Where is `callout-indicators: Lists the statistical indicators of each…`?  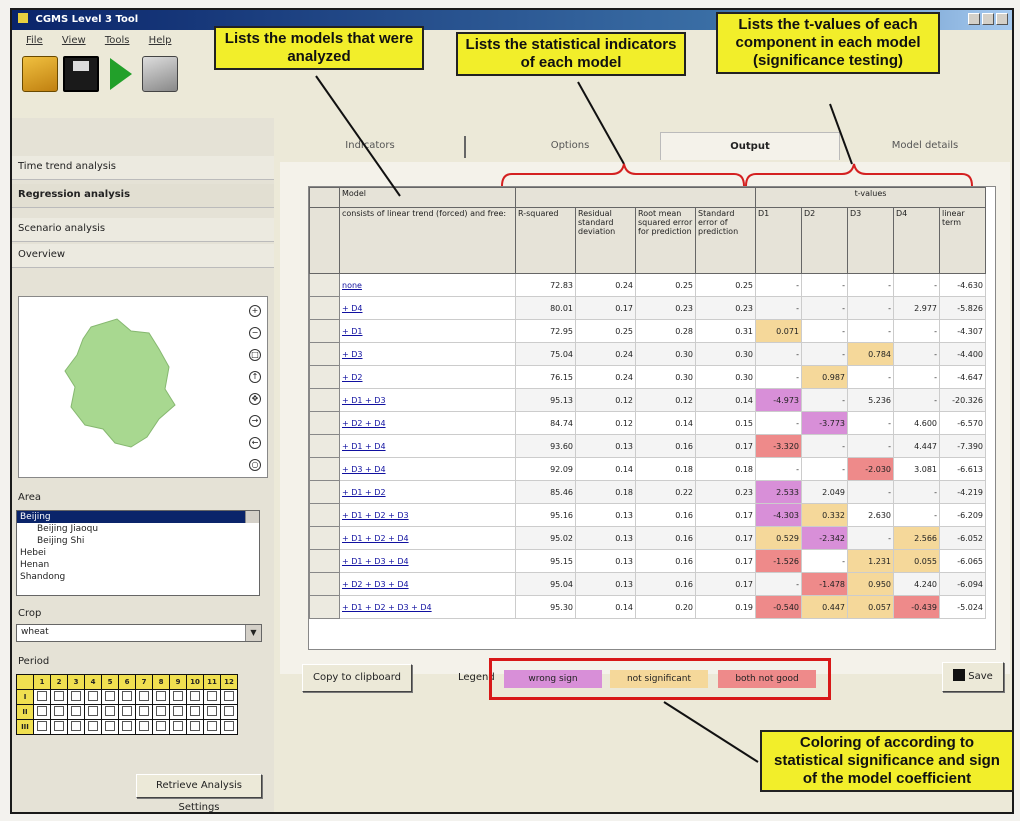 callout-indicators: Lists the statistical indicators of each… is located at coordinates (571, 54).